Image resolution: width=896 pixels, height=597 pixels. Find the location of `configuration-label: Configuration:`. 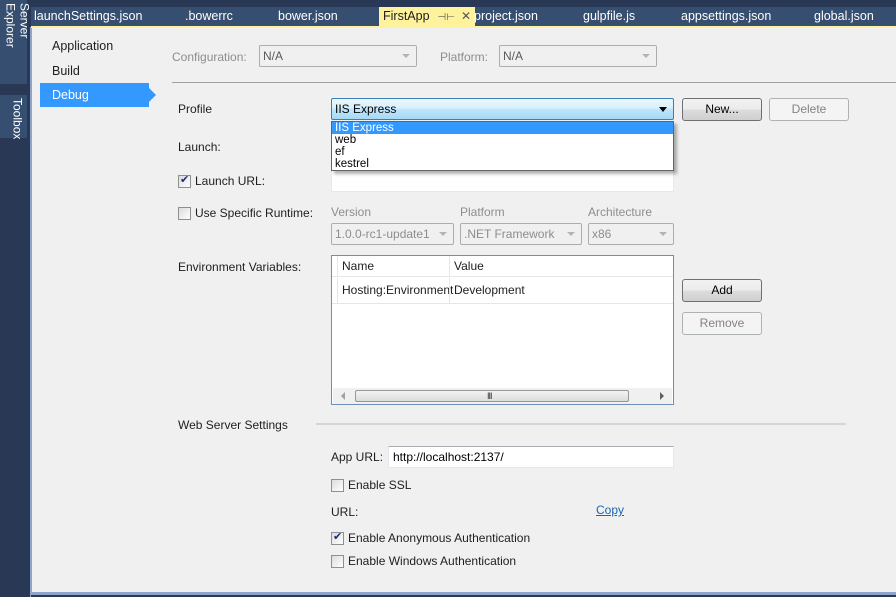

configuration-label: Configuration: is located at coordinates (209, 57).